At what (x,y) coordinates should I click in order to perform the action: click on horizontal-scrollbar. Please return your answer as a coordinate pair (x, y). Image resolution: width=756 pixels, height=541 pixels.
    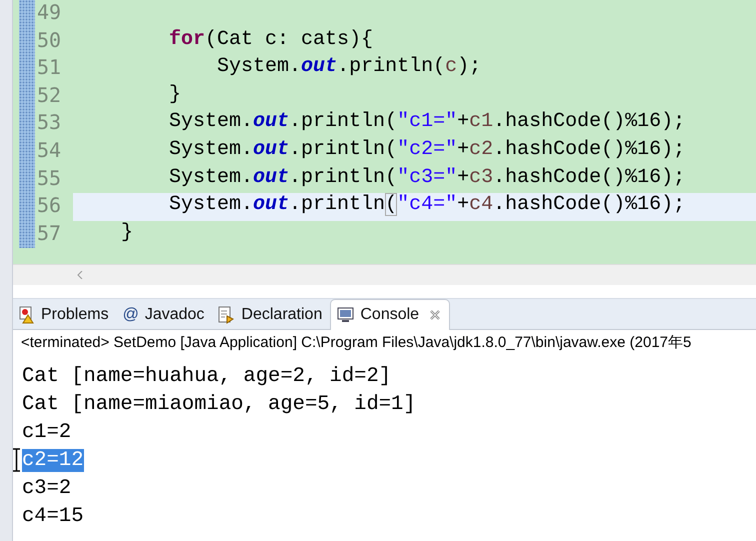
    Looking at the image, I should click on (384, 274).